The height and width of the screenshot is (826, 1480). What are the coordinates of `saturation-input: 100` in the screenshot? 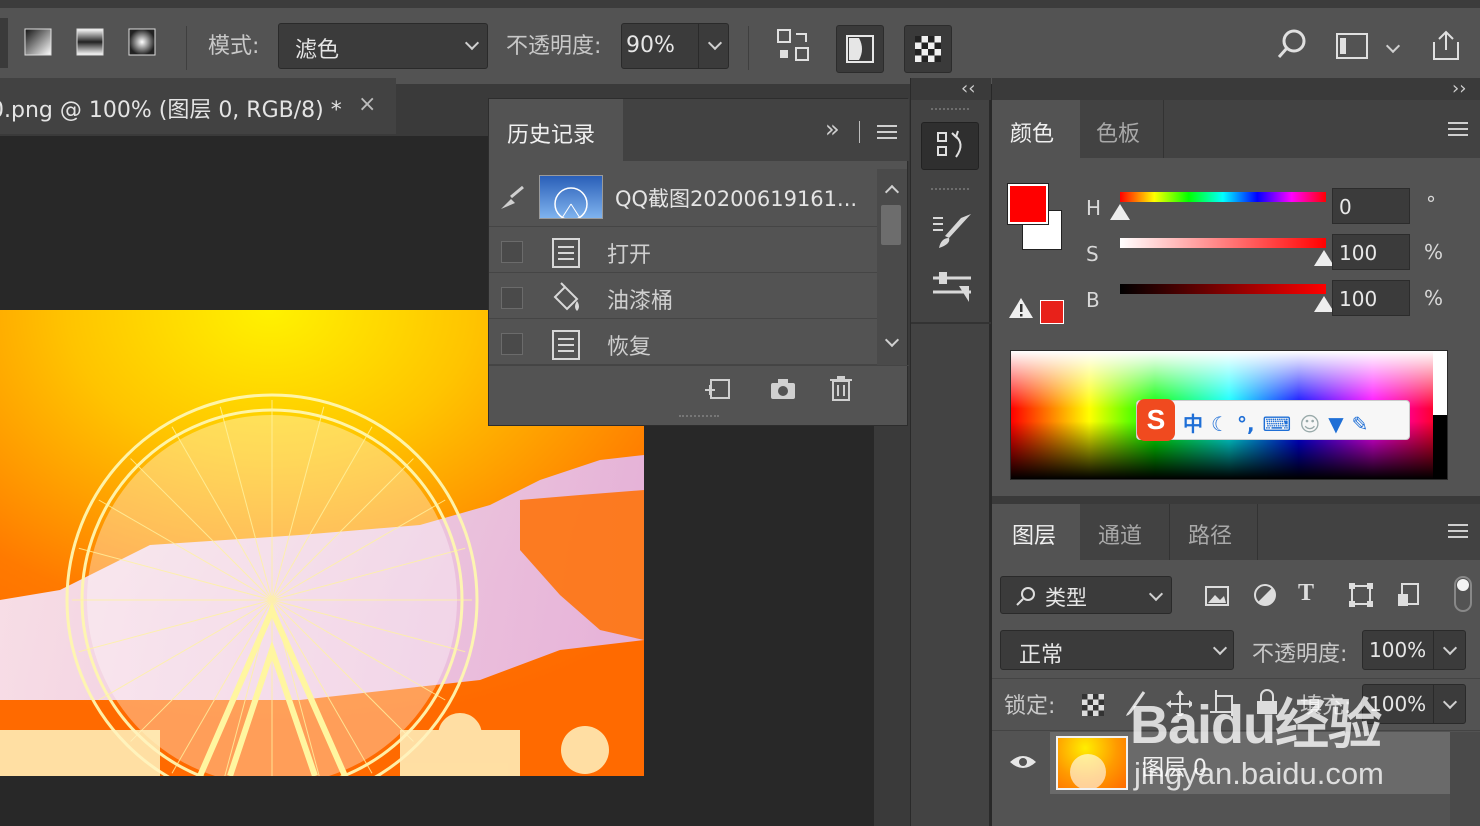 It's located at (1371, 252).